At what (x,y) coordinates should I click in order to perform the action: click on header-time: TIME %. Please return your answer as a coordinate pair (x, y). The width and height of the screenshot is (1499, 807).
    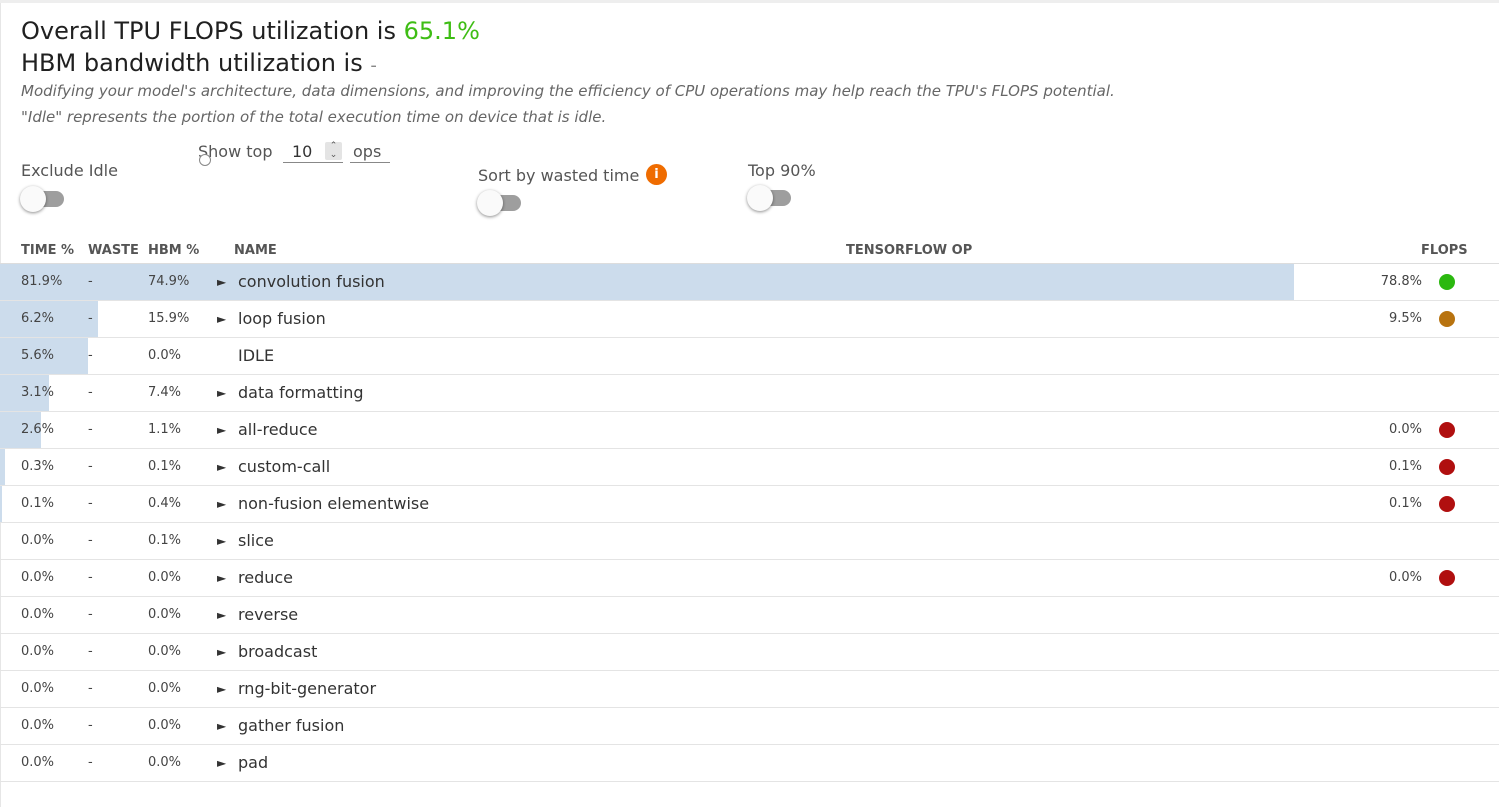
    Looking at the image, I should click on (47, 251).